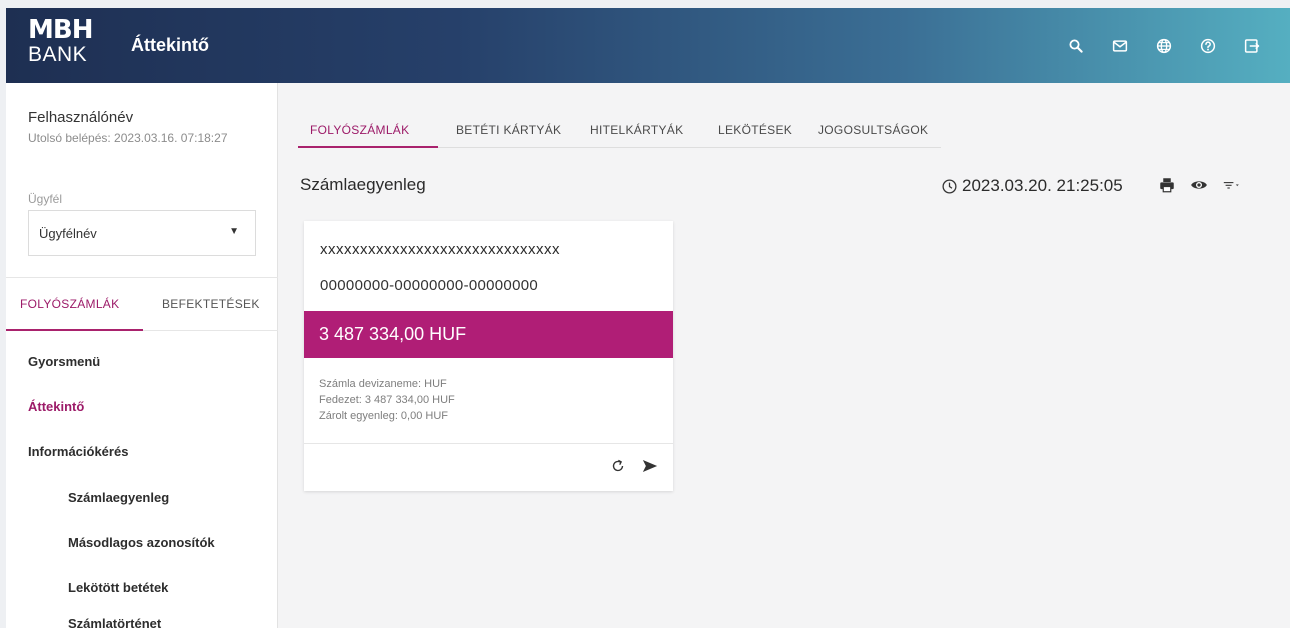 The height and width of the screenshot is (628, 1290). What do you see at coordinates (650, 466) in the screenshot?
I see `send-icon` at bounding box center [650, 466].